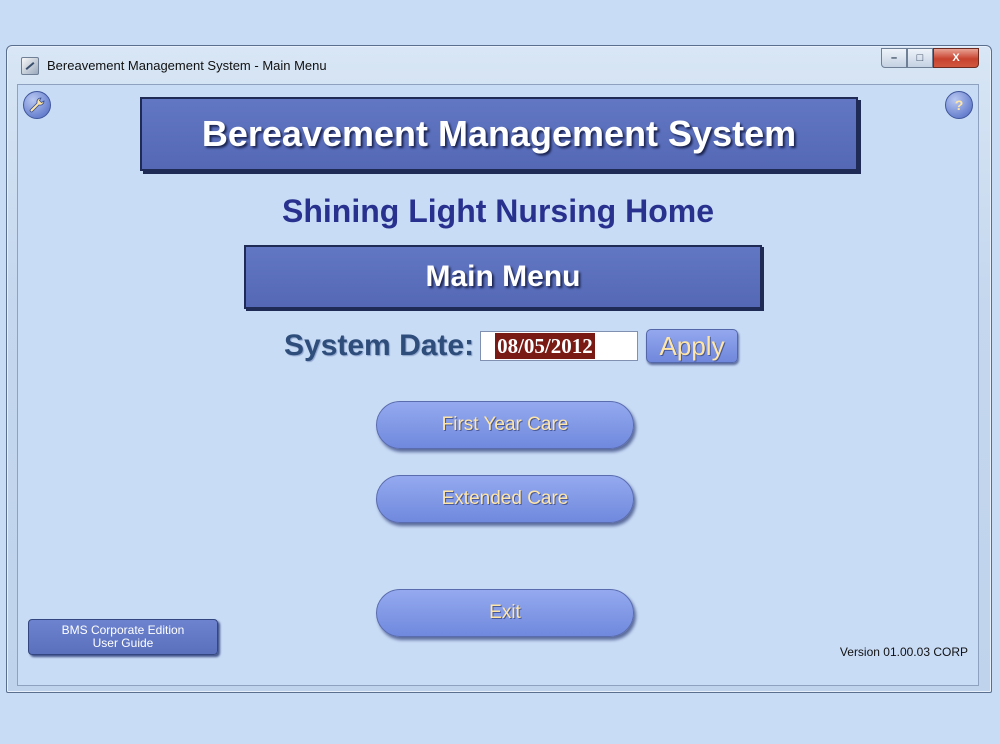 This screenshot has height=744, width=1000. I want to click on version-label: Version 01.00.03 CORP, so click(903, 652).